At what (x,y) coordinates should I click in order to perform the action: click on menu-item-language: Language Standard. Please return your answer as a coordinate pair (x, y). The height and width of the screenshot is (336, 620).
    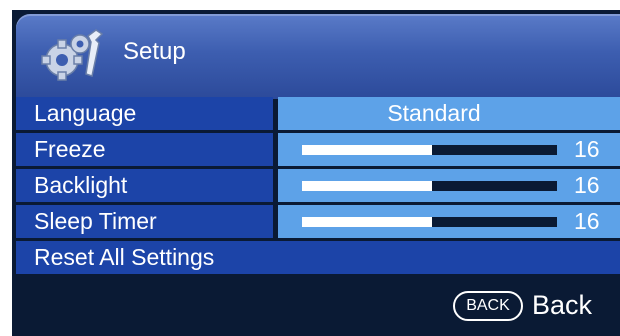
    Looking at the image, I should click on (318, 113).